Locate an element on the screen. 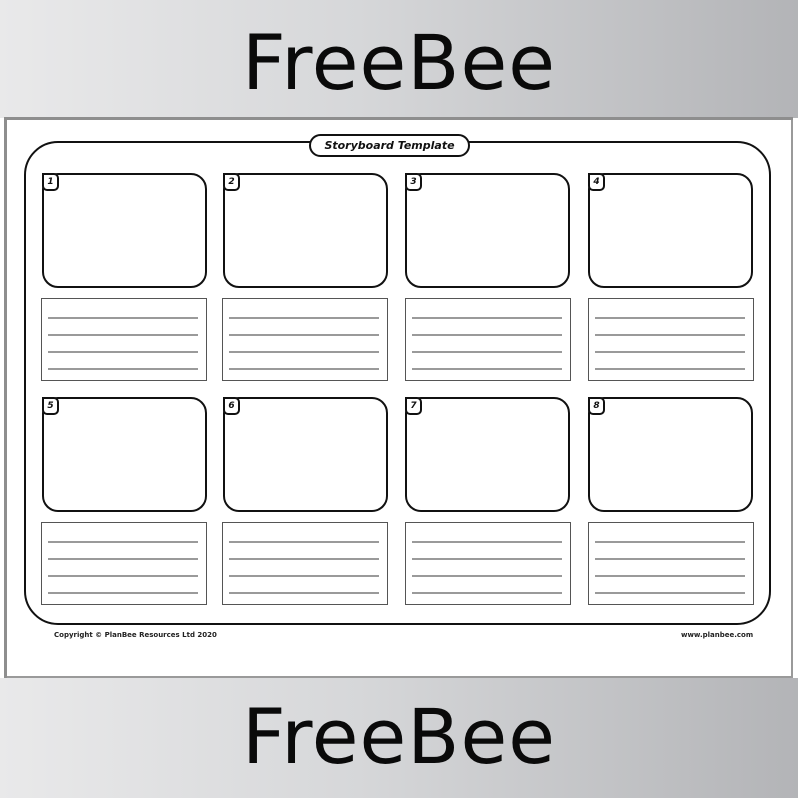 This screenshot has height=798, width=798. story-panel-2: 2 is located at coordinates (305, 230).